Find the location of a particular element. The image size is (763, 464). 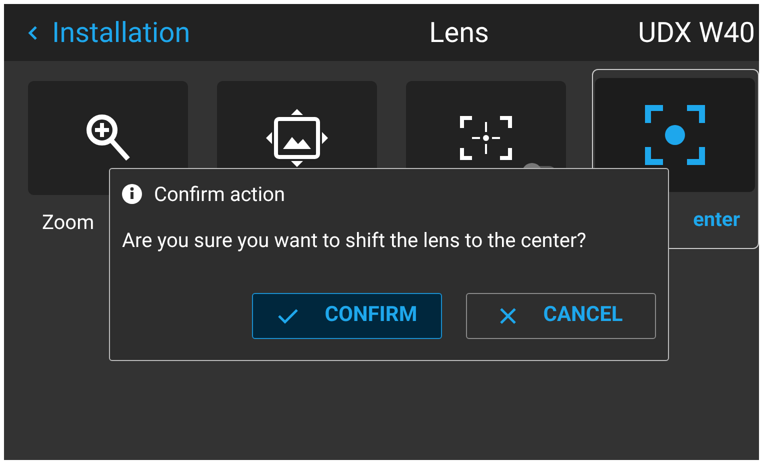

device-name: UDX W40 is located at coordinates (696, 32).